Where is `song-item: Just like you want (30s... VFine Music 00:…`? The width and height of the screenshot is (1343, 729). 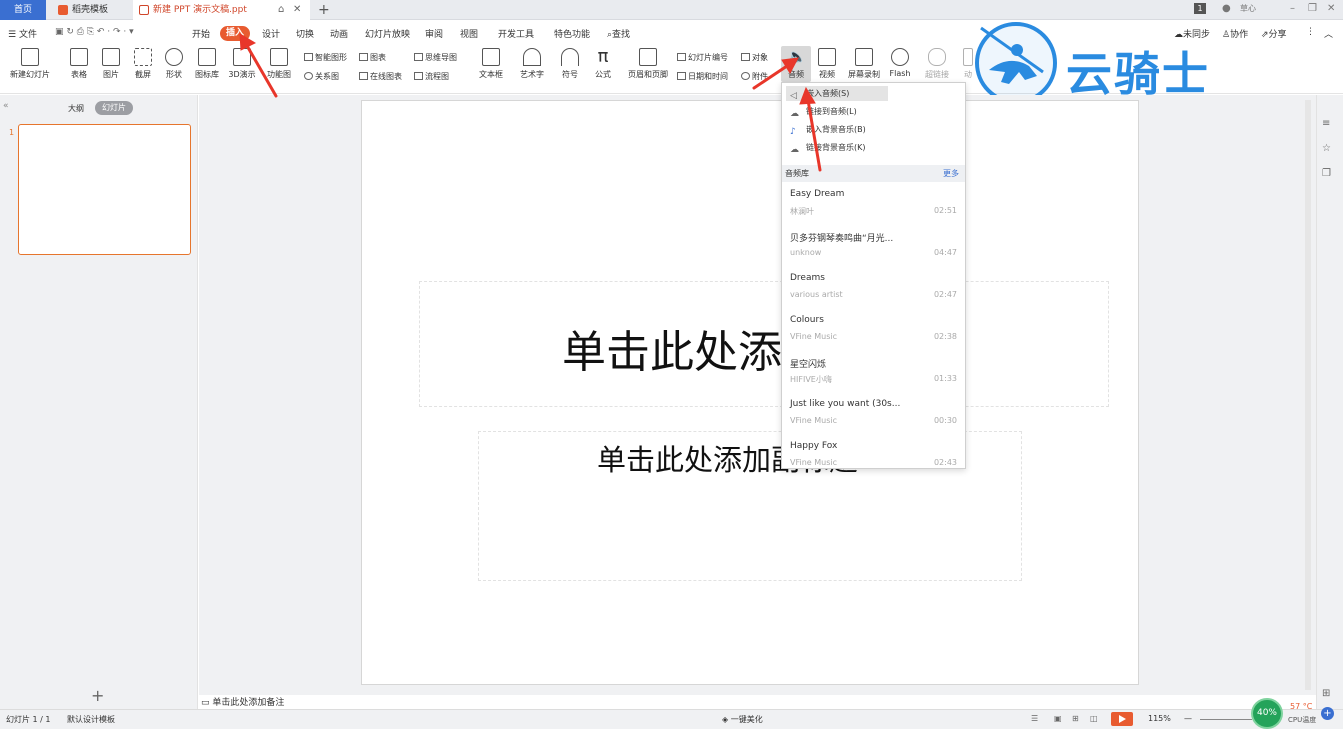 song-item: Just like you want (30s... VFine Music 00:… is located at coordinates (873, 418).